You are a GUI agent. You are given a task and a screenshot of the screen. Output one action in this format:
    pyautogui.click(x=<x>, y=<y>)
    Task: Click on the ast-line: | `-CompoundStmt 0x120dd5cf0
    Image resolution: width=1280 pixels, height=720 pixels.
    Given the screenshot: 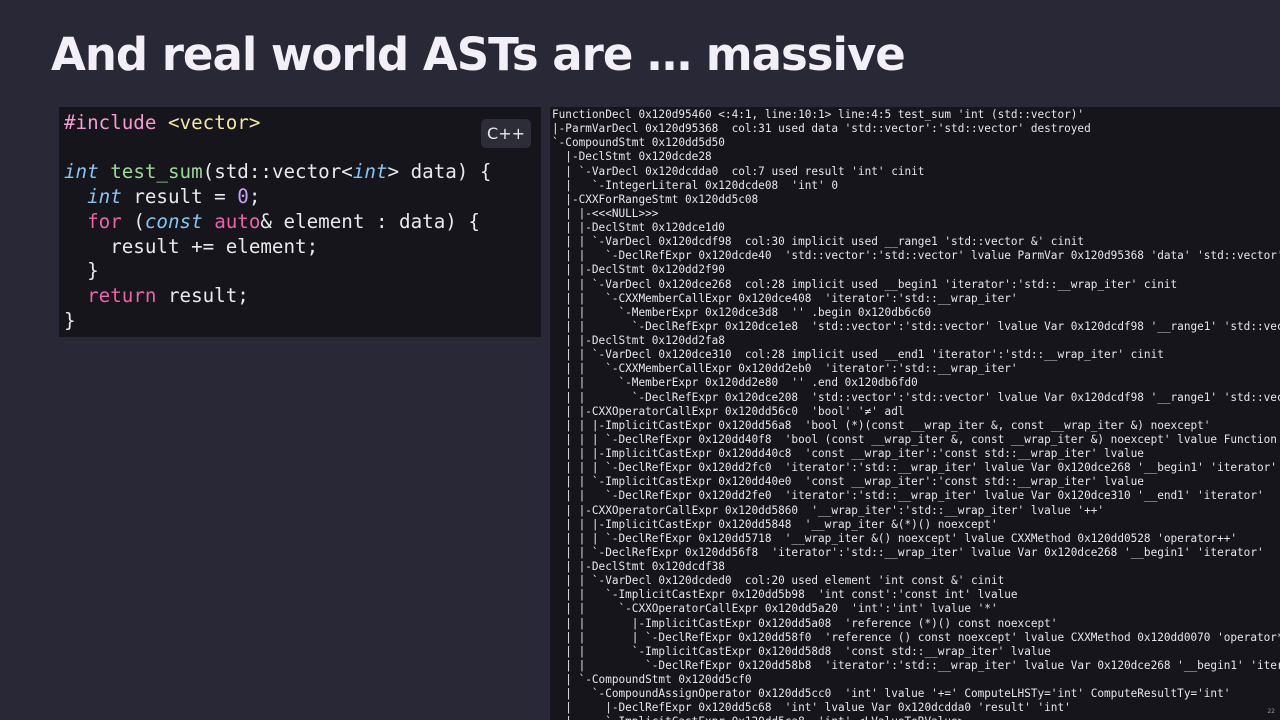 What is the action you would take?
    pyautogui.click(x=652, y=679)
    